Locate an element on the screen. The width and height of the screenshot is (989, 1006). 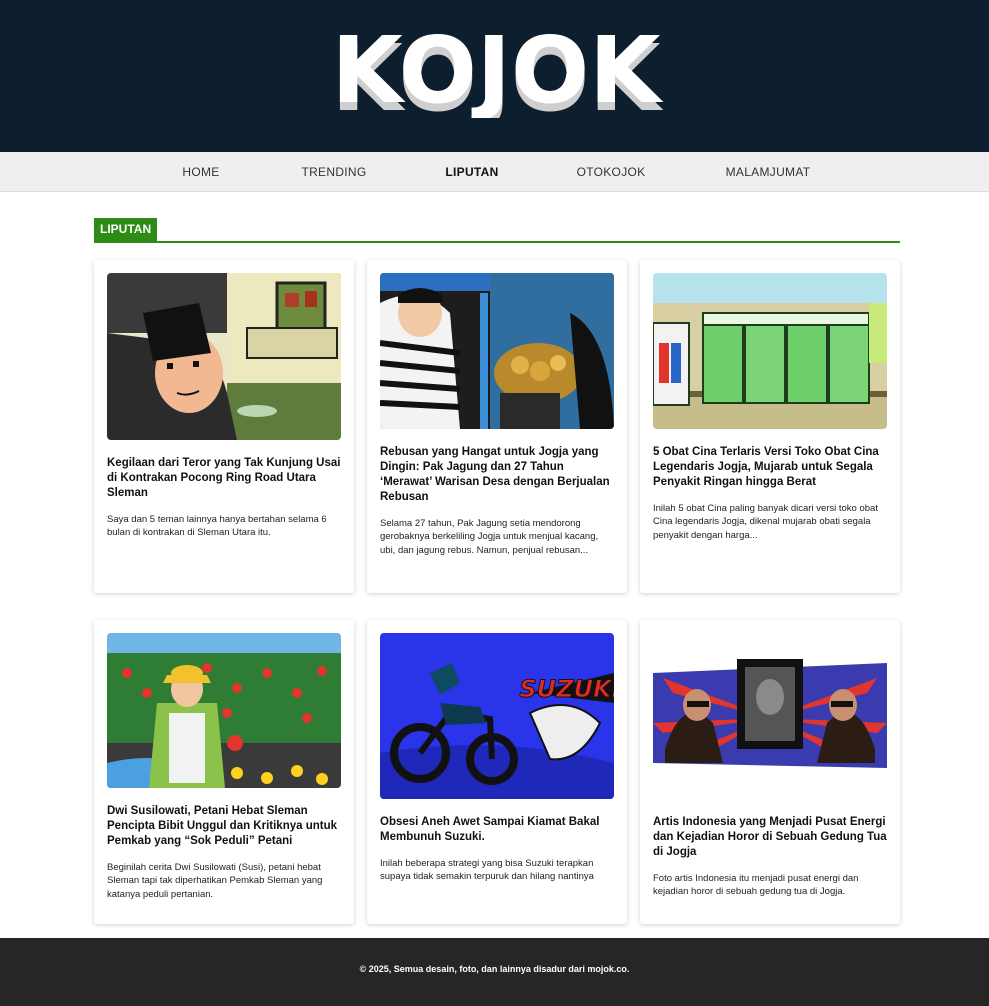
nav-item-liputan: LIPUTAN is located at coordinates (471, 172).